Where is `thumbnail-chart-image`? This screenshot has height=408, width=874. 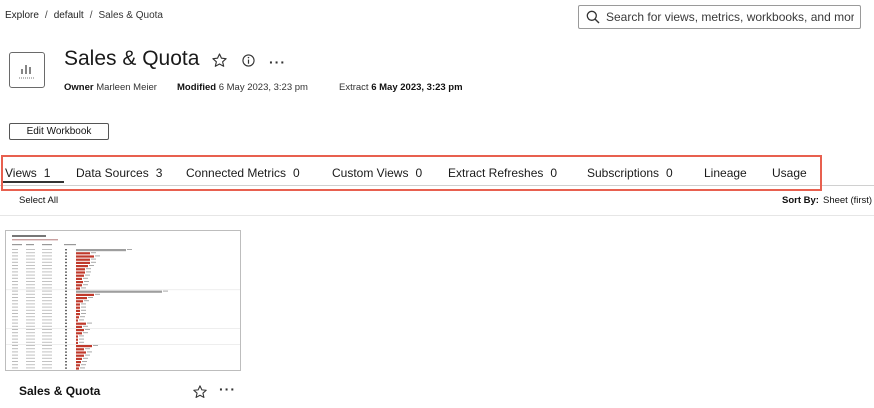 thumbnail-chart-image is located at coordinates (123, 302).